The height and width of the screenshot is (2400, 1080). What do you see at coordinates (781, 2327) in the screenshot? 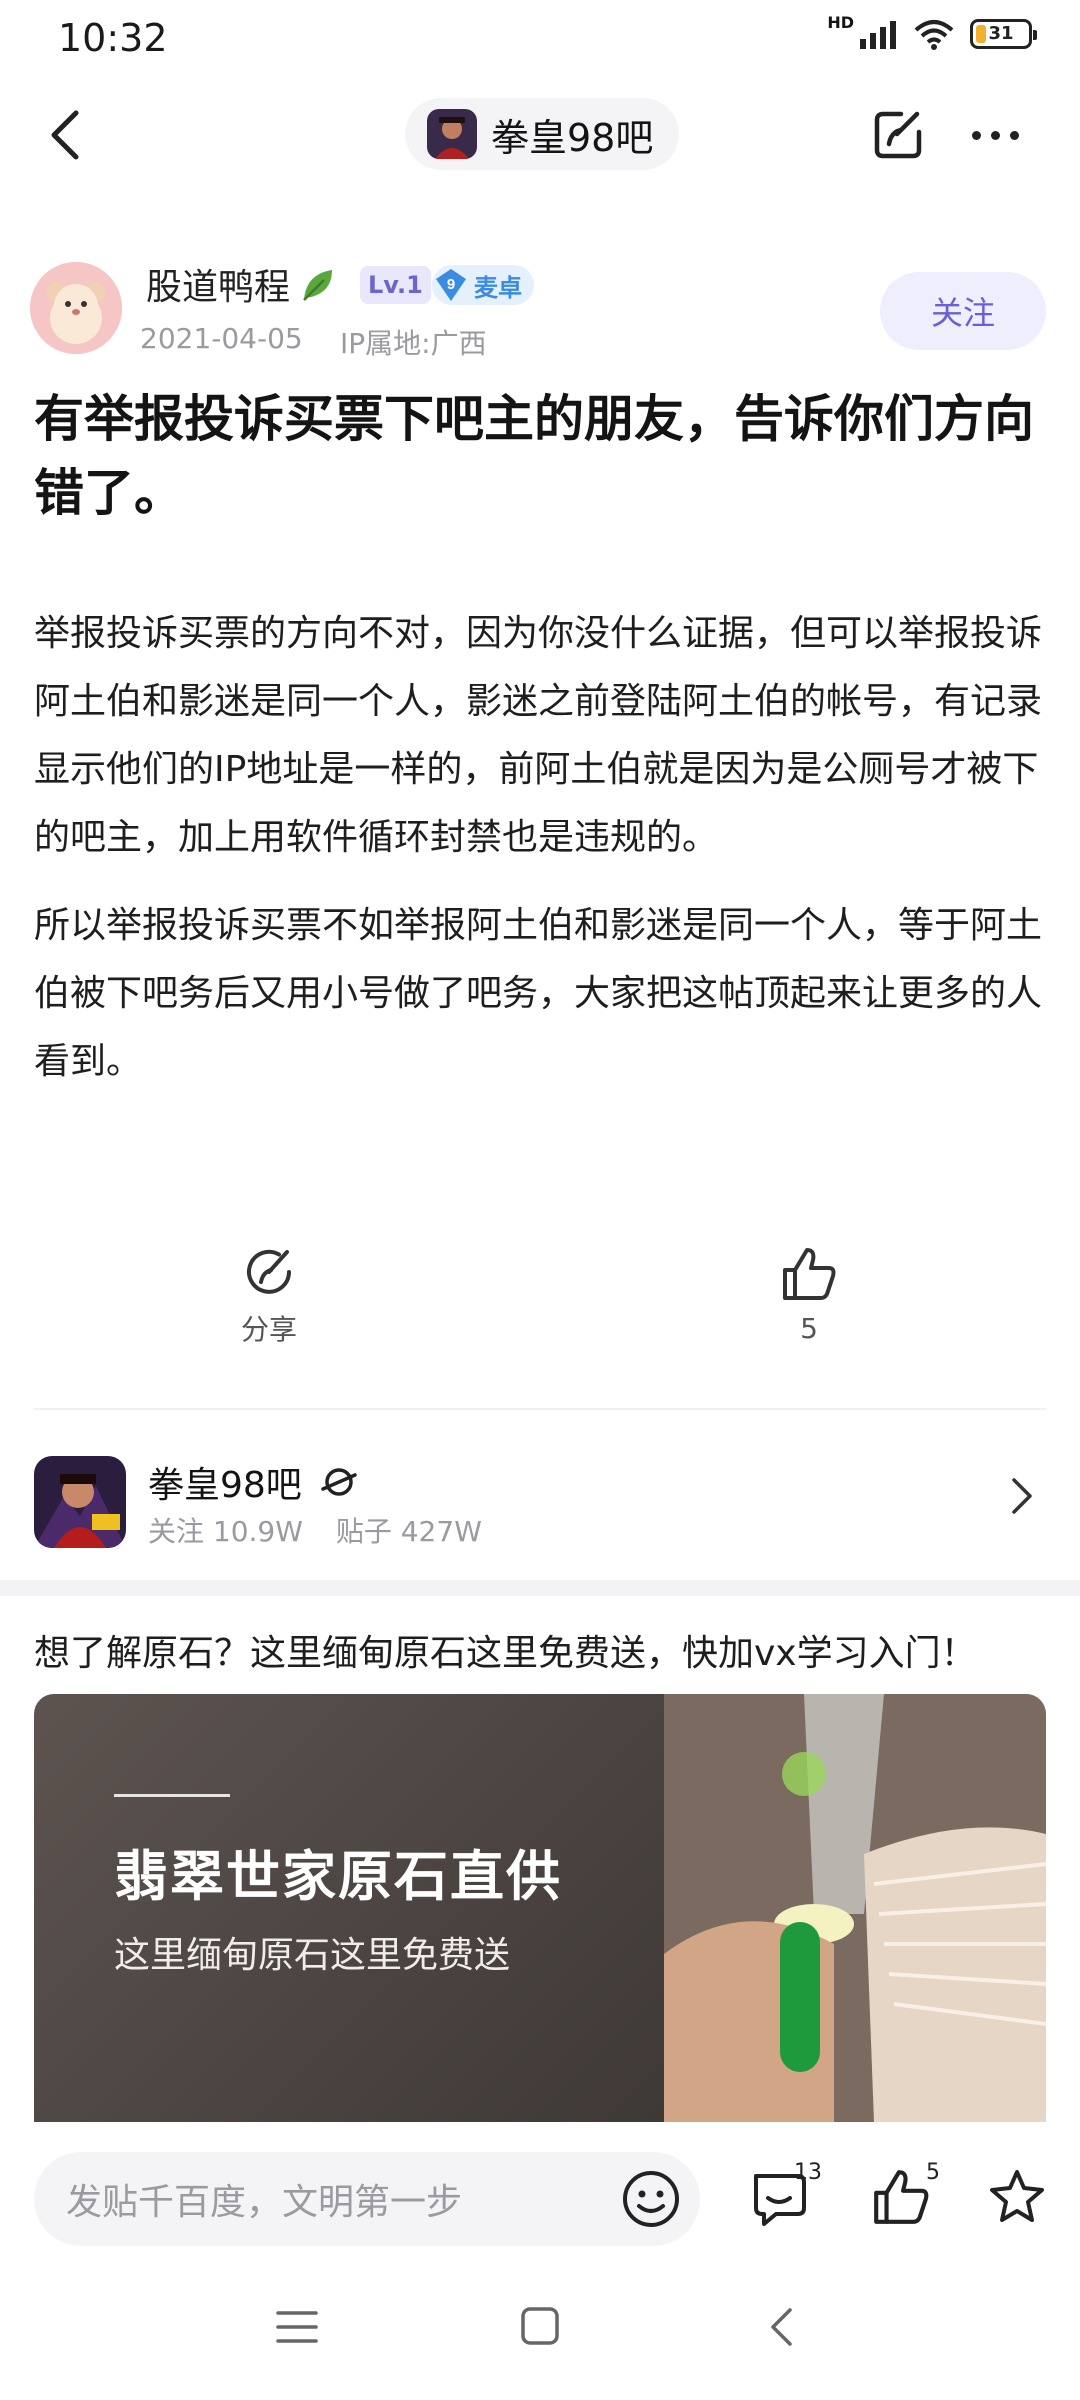
I see `back-nav-icon` at bounding box center [781, 2327].